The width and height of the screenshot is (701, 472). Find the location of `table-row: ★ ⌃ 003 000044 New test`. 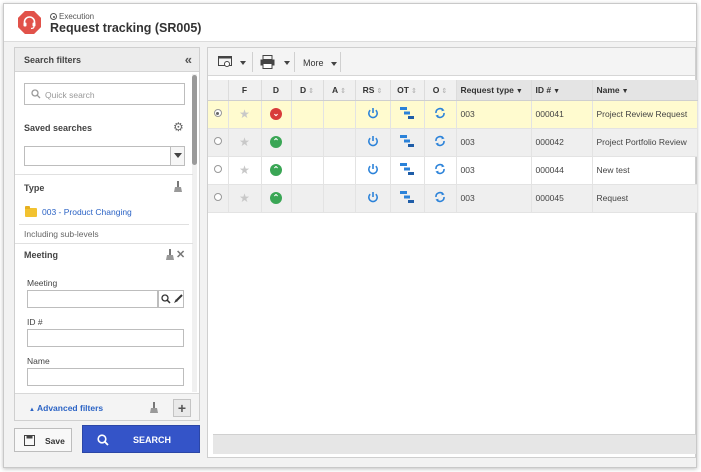

table-row: ★ ⌃ 003 000044 New test is located at coordinates (453, 170).